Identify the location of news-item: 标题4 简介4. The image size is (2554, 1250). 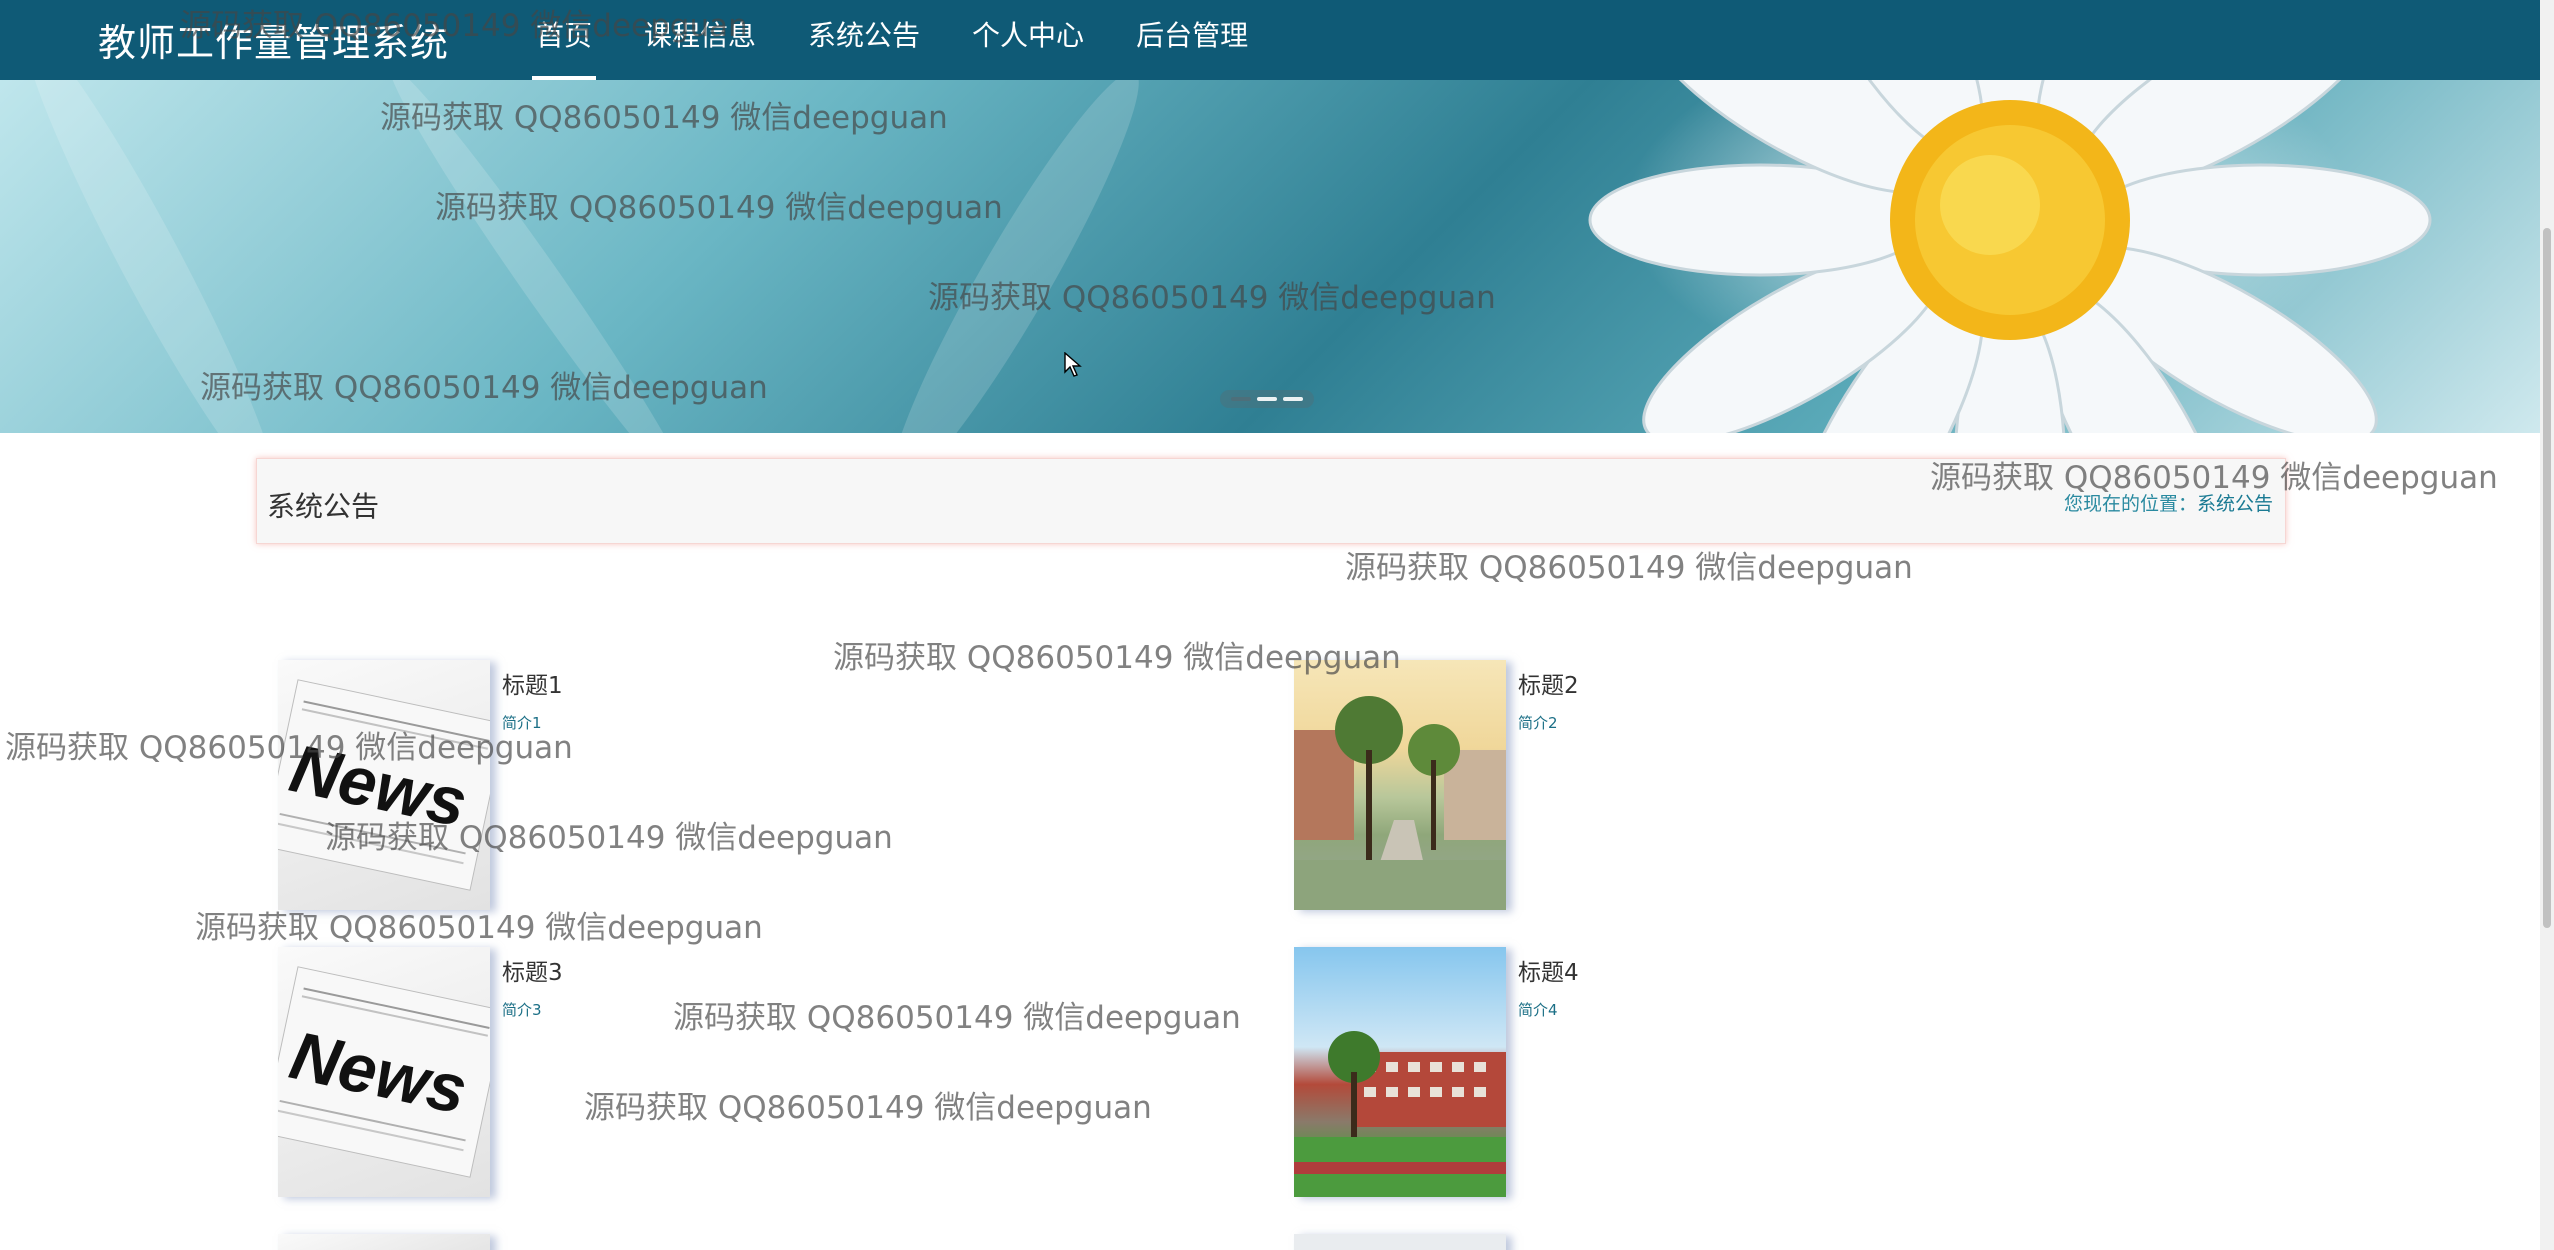
(1769, 1077).